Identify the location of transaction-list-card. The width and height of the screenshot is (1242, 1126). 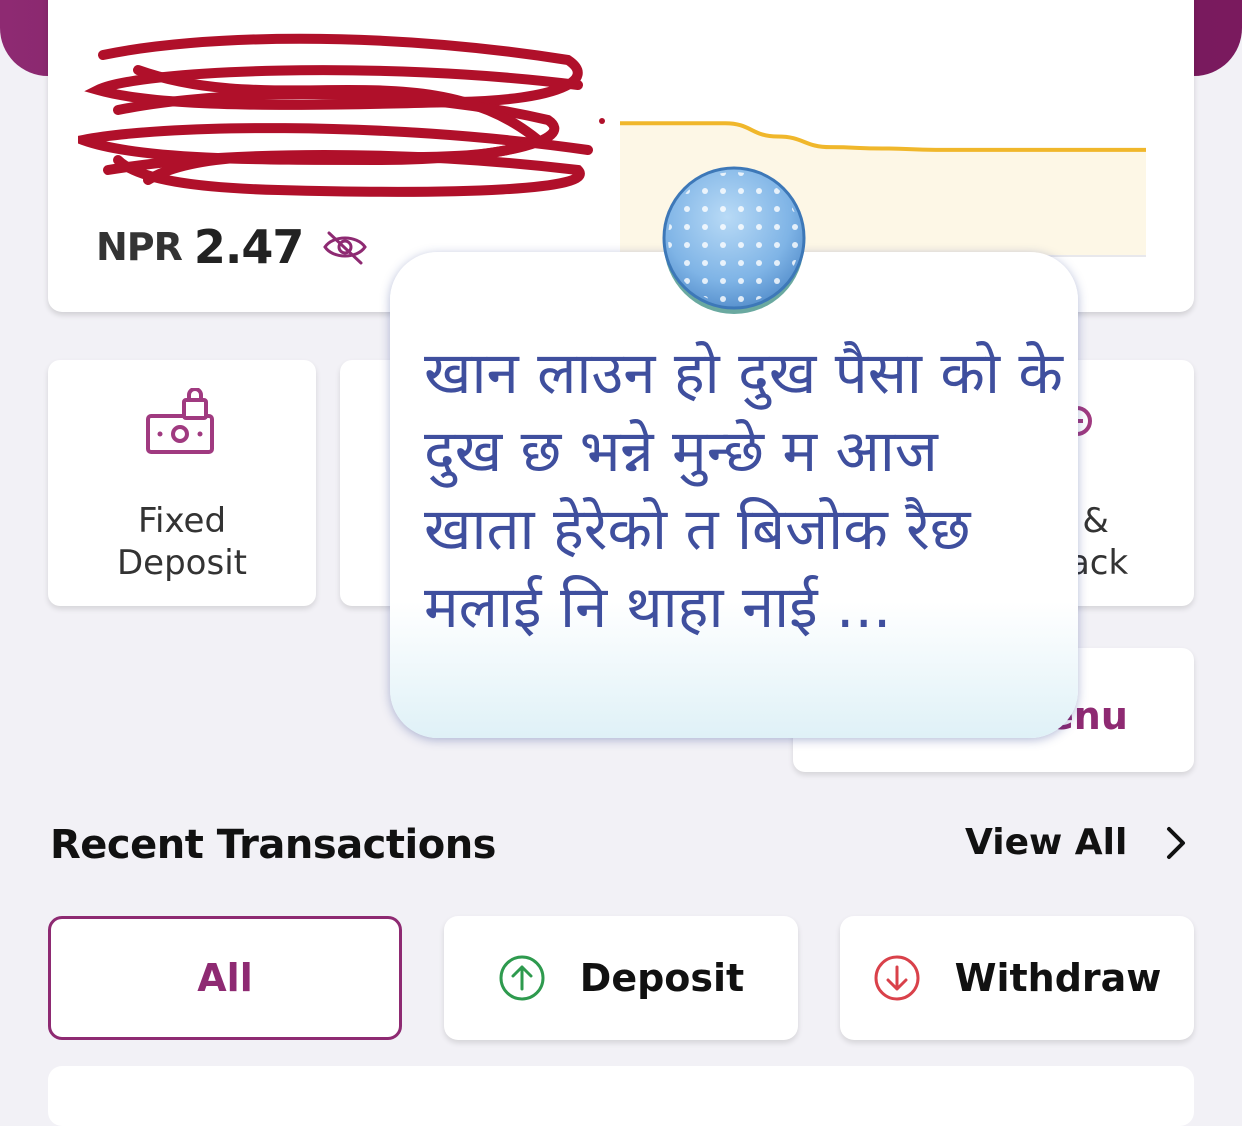
(621, 1096).